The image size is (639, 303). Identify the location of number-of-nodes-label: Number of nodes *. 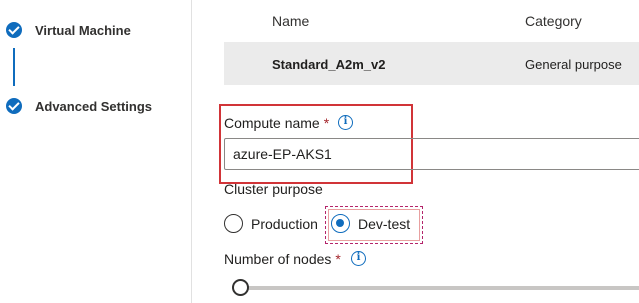
(282, 259).